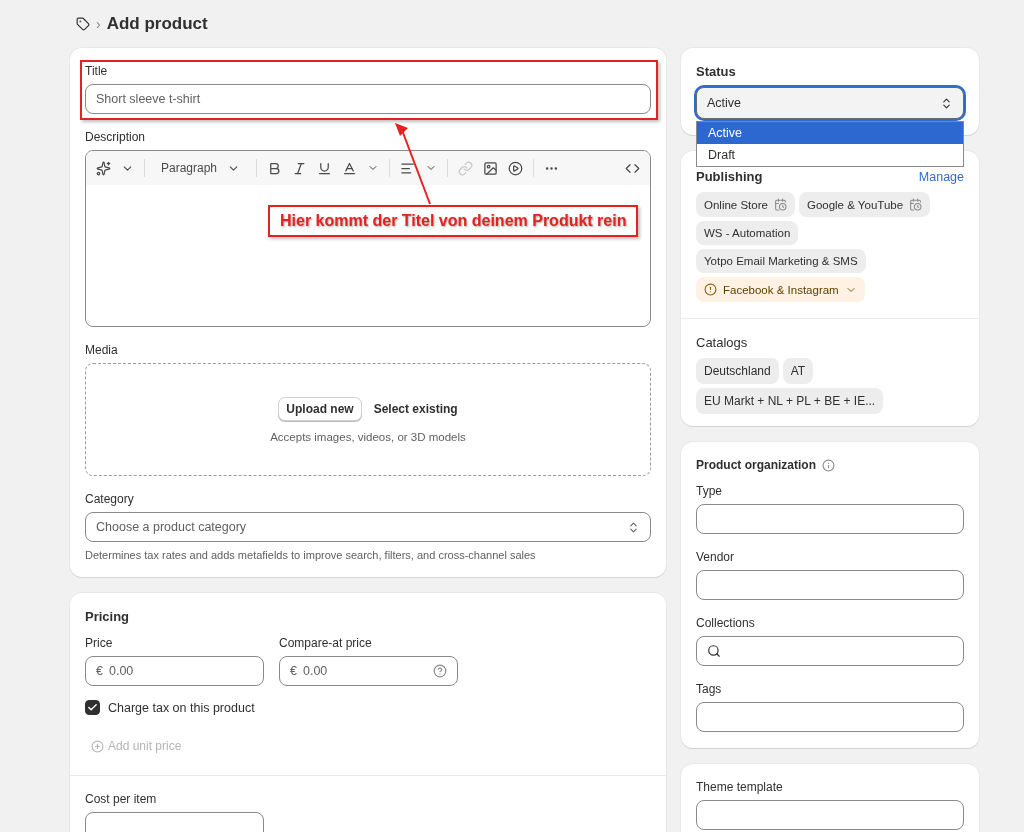 The image size is (1024, 832). What do you see at coordinates (716, 557) in the screenshot?
I see `field-label: Vendor` at bounding box center [716, 557].